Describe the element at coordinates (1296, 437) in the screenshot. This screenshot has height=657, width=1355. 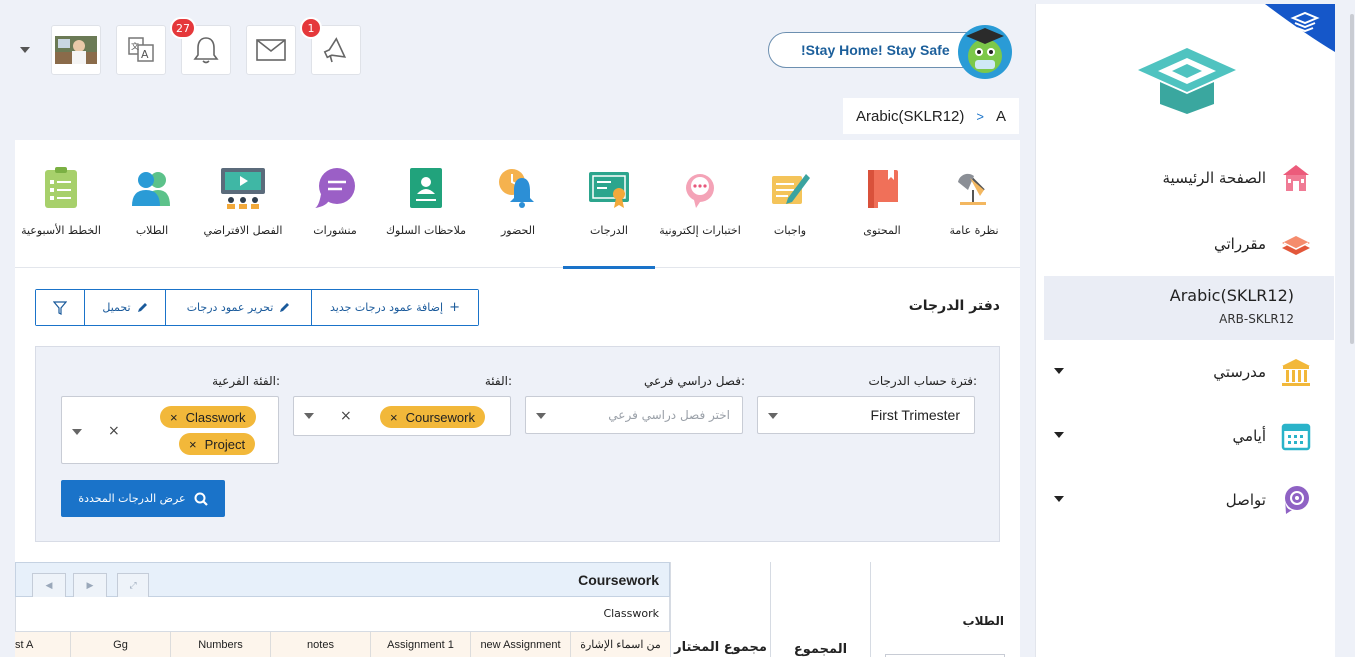
I see `calendar-icon` at that location.